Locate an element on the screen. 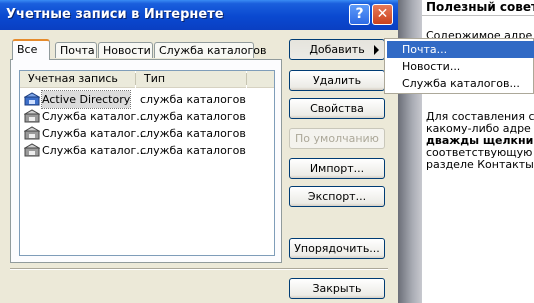  set-default-button: По умолчанию is located at coordinates (337, 138).